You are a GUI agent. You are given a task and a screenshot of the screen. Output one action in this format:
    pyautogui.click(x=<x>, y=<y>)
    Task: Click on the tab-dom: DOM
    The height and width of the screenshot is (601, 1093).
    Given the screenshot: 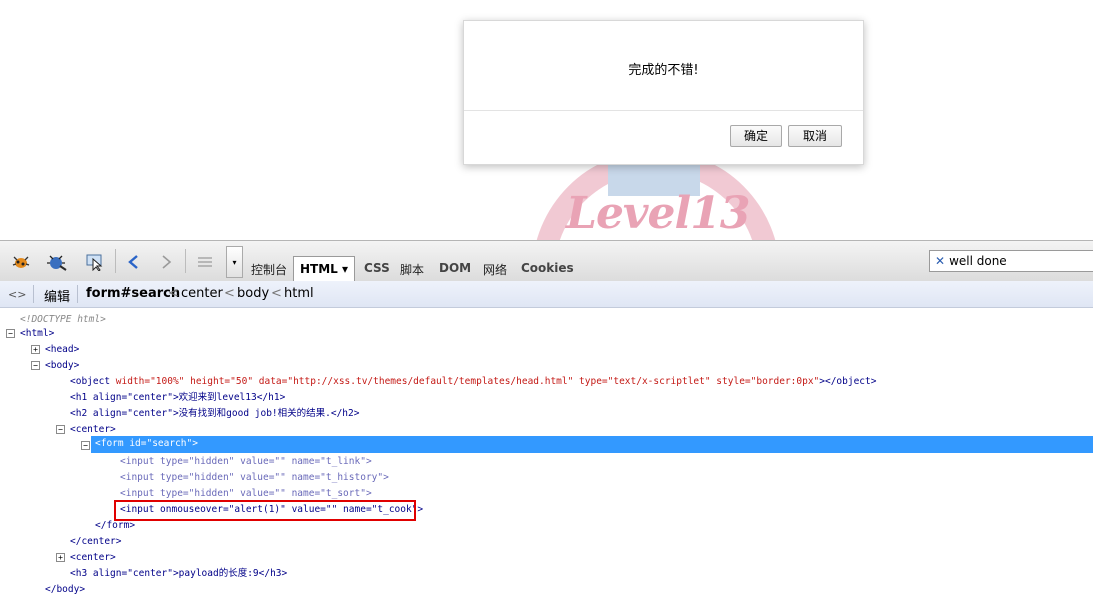 What is the action you would take?
    pyautogui.click(x=455, y=268)
    